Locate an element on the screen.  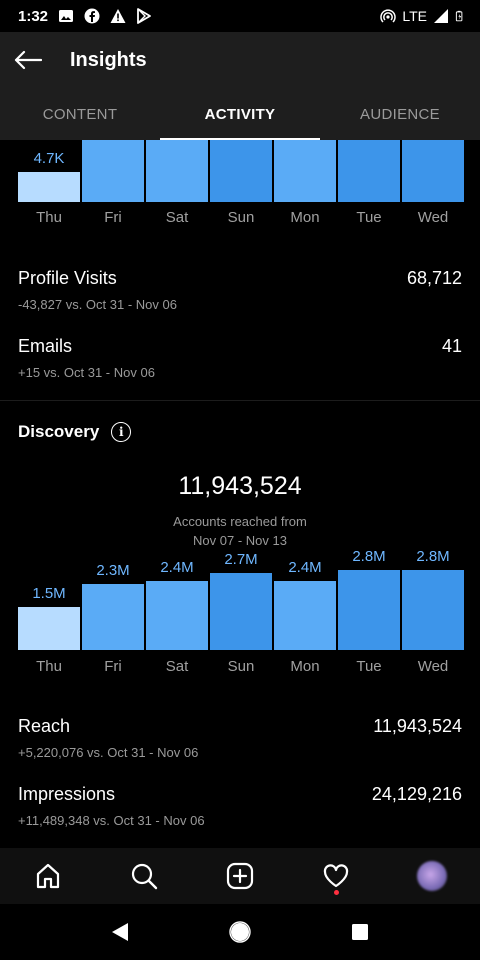
discovery-section-title: Discovery i is located at coordinates (75, 432).